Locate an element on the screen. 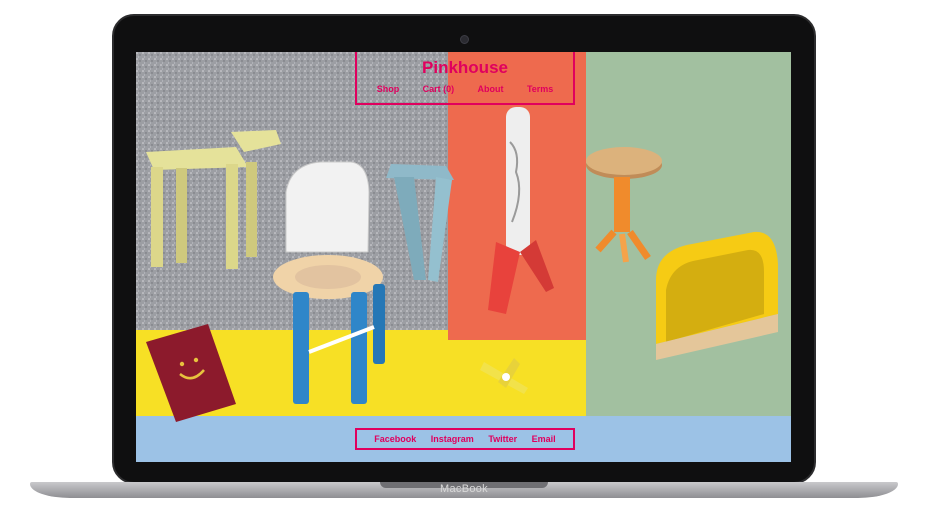 Image resolution: width=928 pixels, height=526 pixels. main-nav: Shop Cart (0) About Terms is located at coordinates (465, 89).